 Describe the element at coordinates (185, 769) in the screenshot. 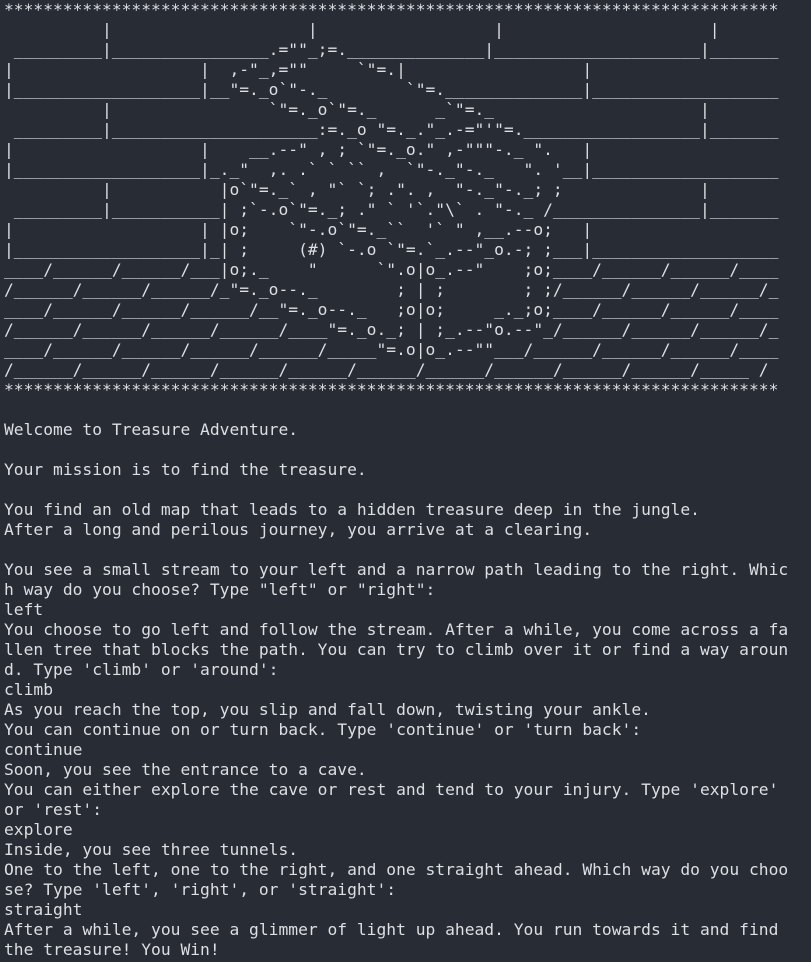

I see `output-line: Soon, you see the entrance to a cave.` at that location.